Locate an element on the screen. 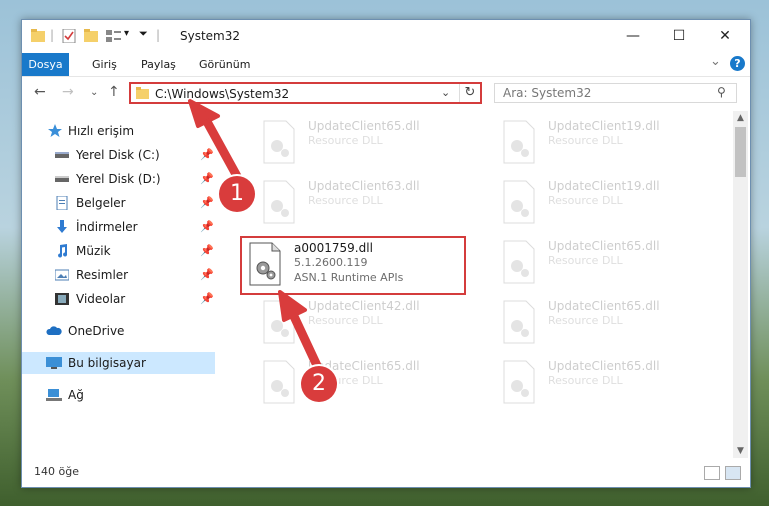 Image resolution: width=769 pixels, height=506 pixels. step-2-badge: 2 is located at coordinates (319, 384).